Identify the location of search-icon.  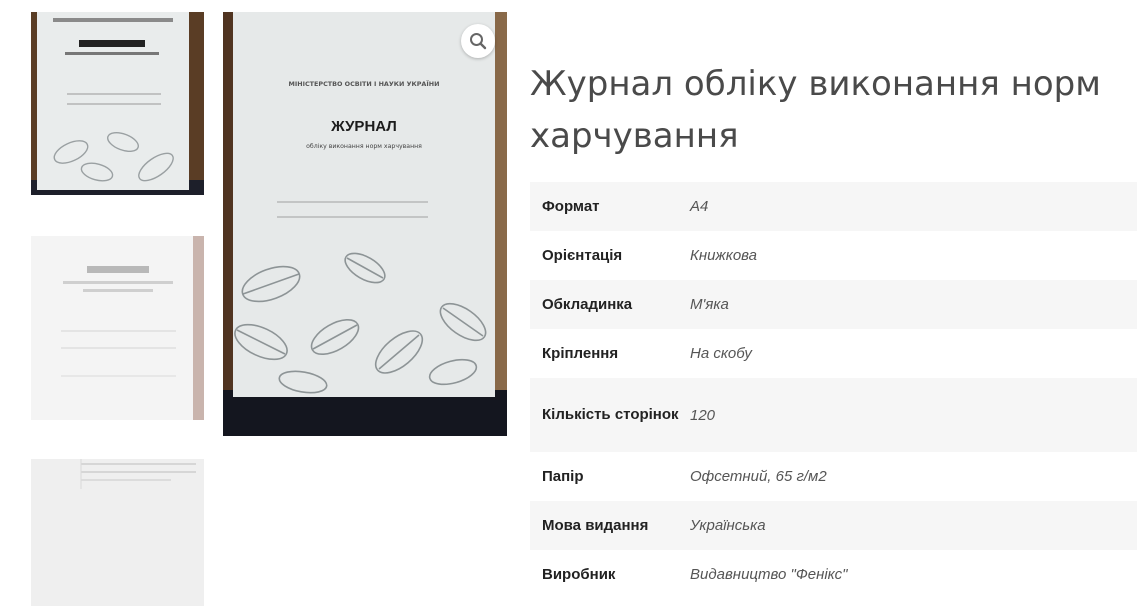
(478, 41).